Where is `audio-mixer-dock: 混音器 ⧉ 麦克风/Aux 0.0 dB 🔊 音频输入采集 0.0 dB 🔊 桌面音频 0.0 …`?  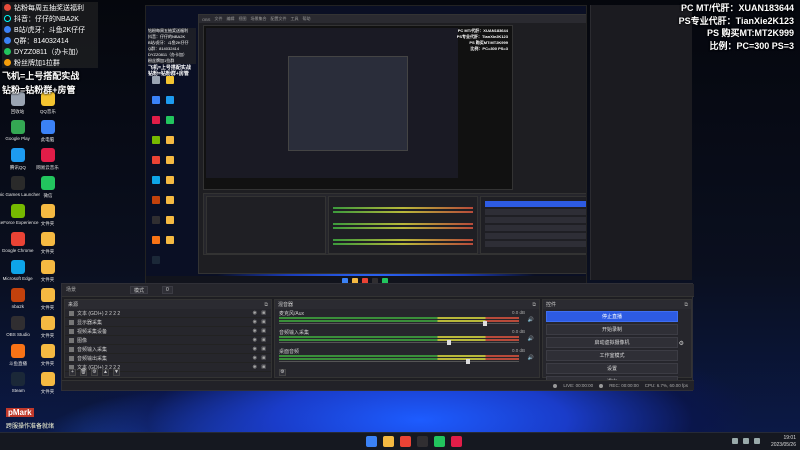
audio-mixer-dock: 混音器 ⧉ 麦克风/Aux 0.0 dB 🔊 音频输入采集 0.0 dB 🔊 桌面音频 0.0 … is located at coordinates (407, 338).